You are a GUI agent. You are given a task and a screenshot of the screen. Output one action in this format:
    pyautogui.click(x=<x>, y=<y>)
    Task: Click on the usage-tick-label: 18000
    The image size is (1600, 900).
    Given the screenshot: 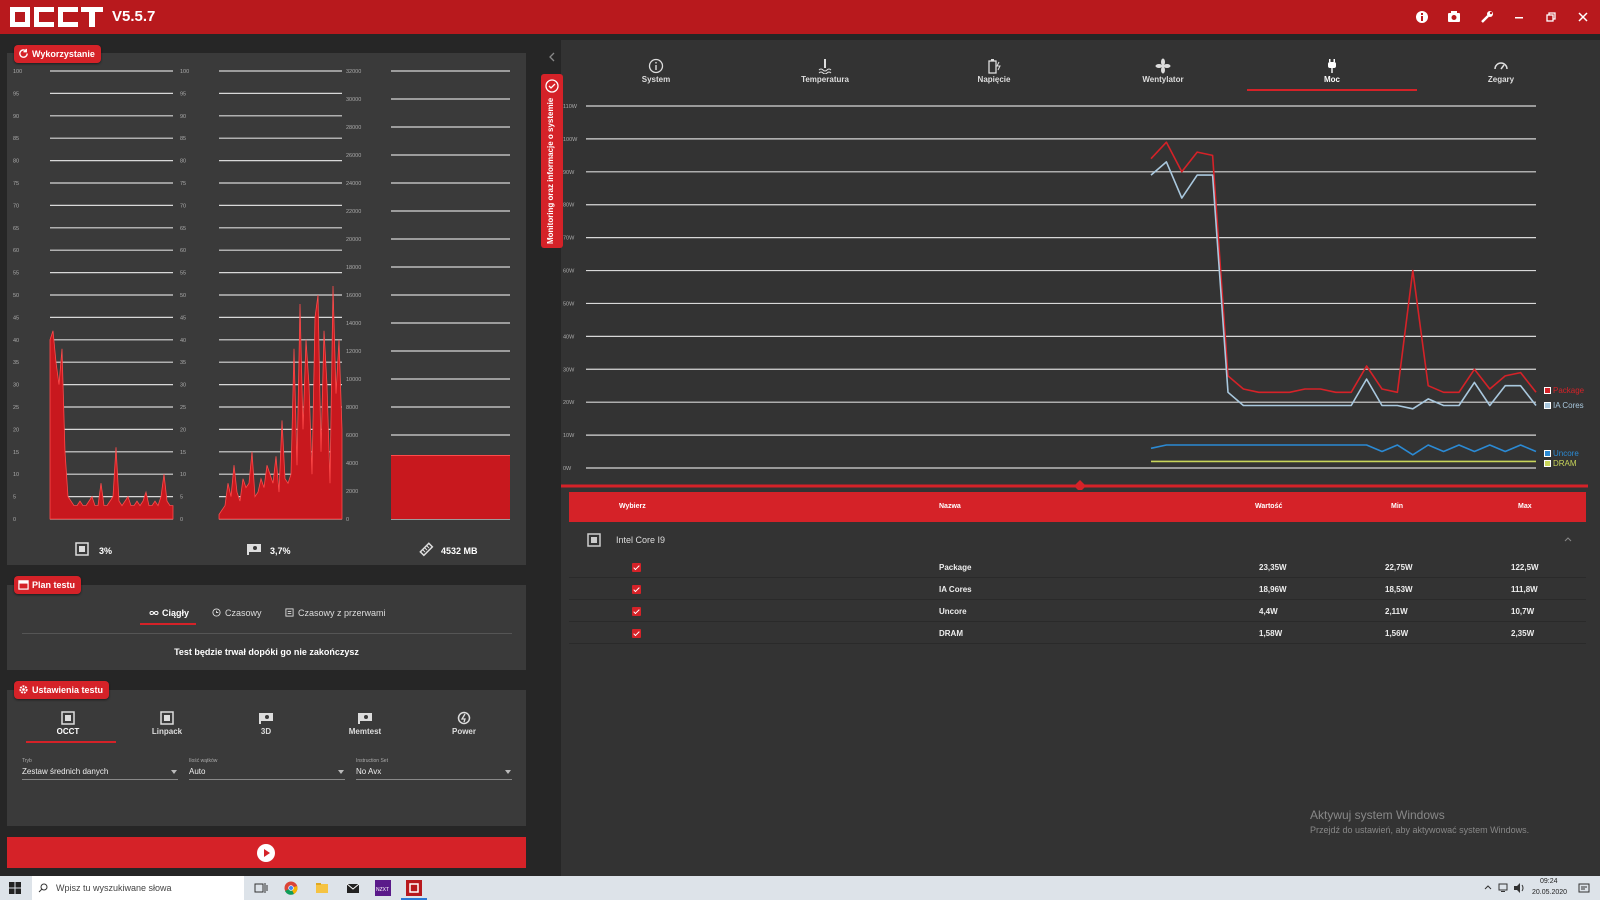 What is the action you would take?
    pyautogui.click(x=353, y=268)
    